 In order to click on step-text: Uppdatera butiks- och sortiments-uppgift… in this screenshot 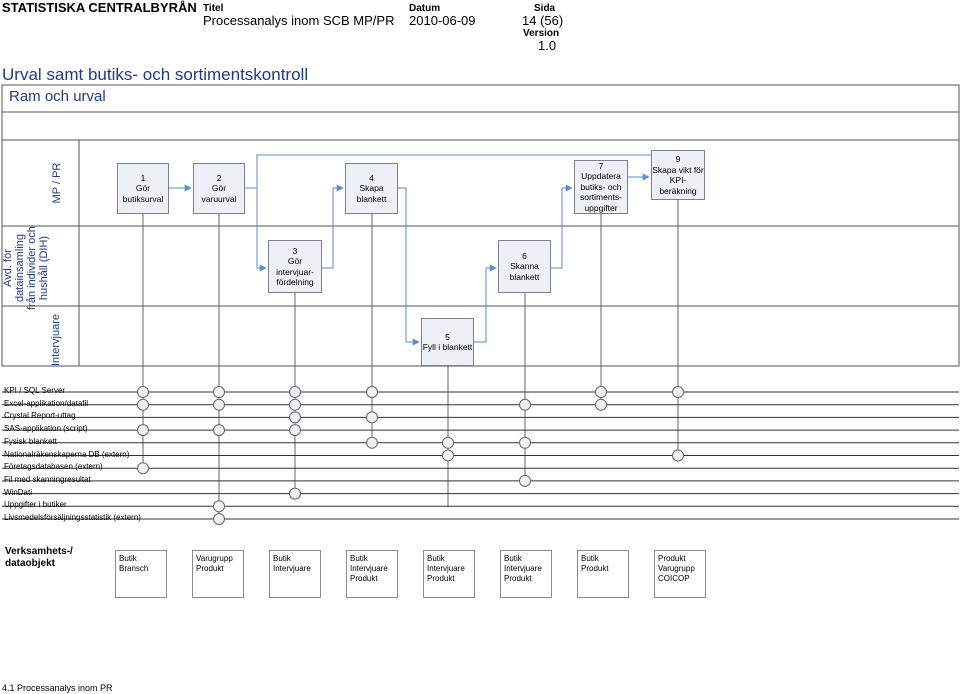, I will do `click(601, 192)`.